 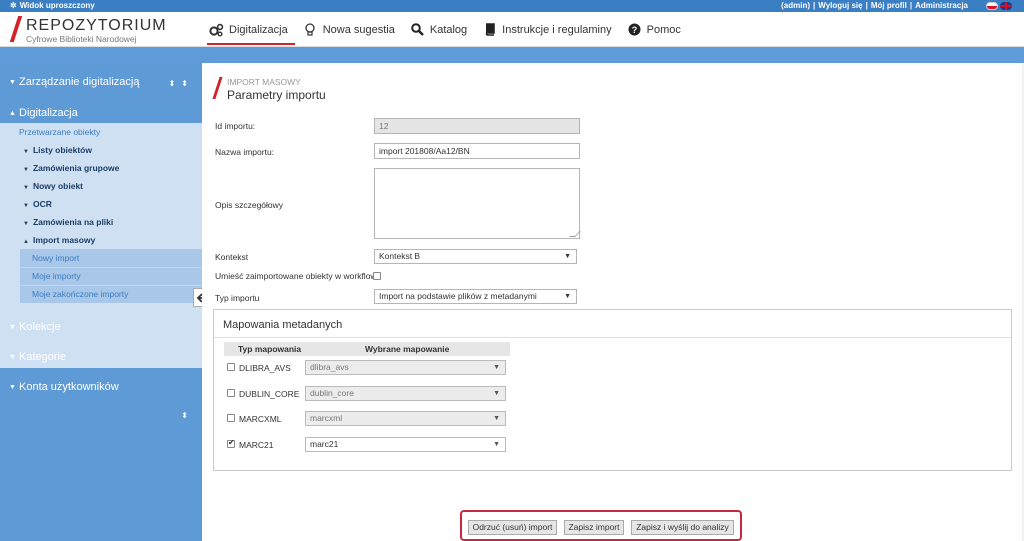 What do you see at coordinates (512, 55) in the screenshot?
I see `header-band` at bounding box center [512, 55].